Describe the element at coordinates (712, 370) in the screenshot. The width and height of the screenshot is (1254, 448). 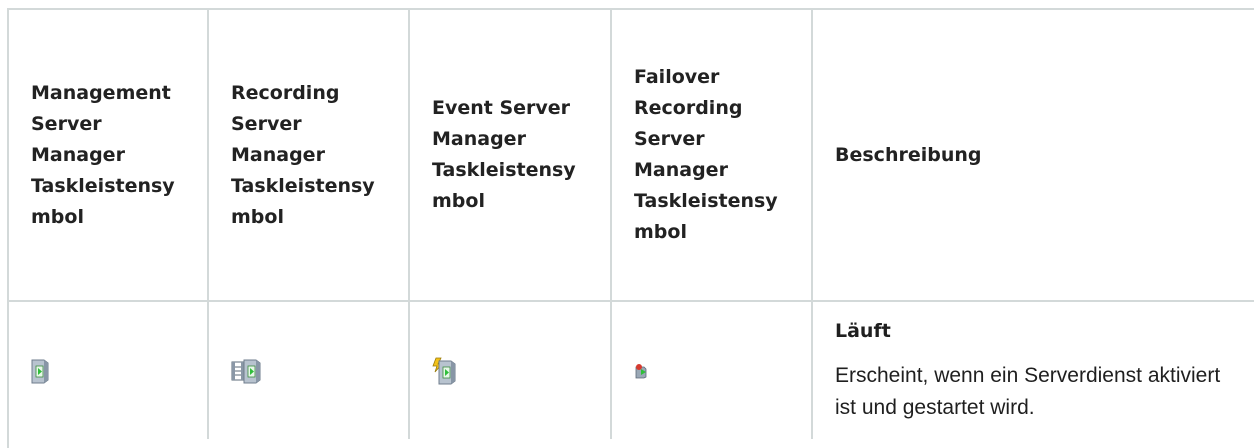
I see `cell-failover-recording-server-icon` at that location.